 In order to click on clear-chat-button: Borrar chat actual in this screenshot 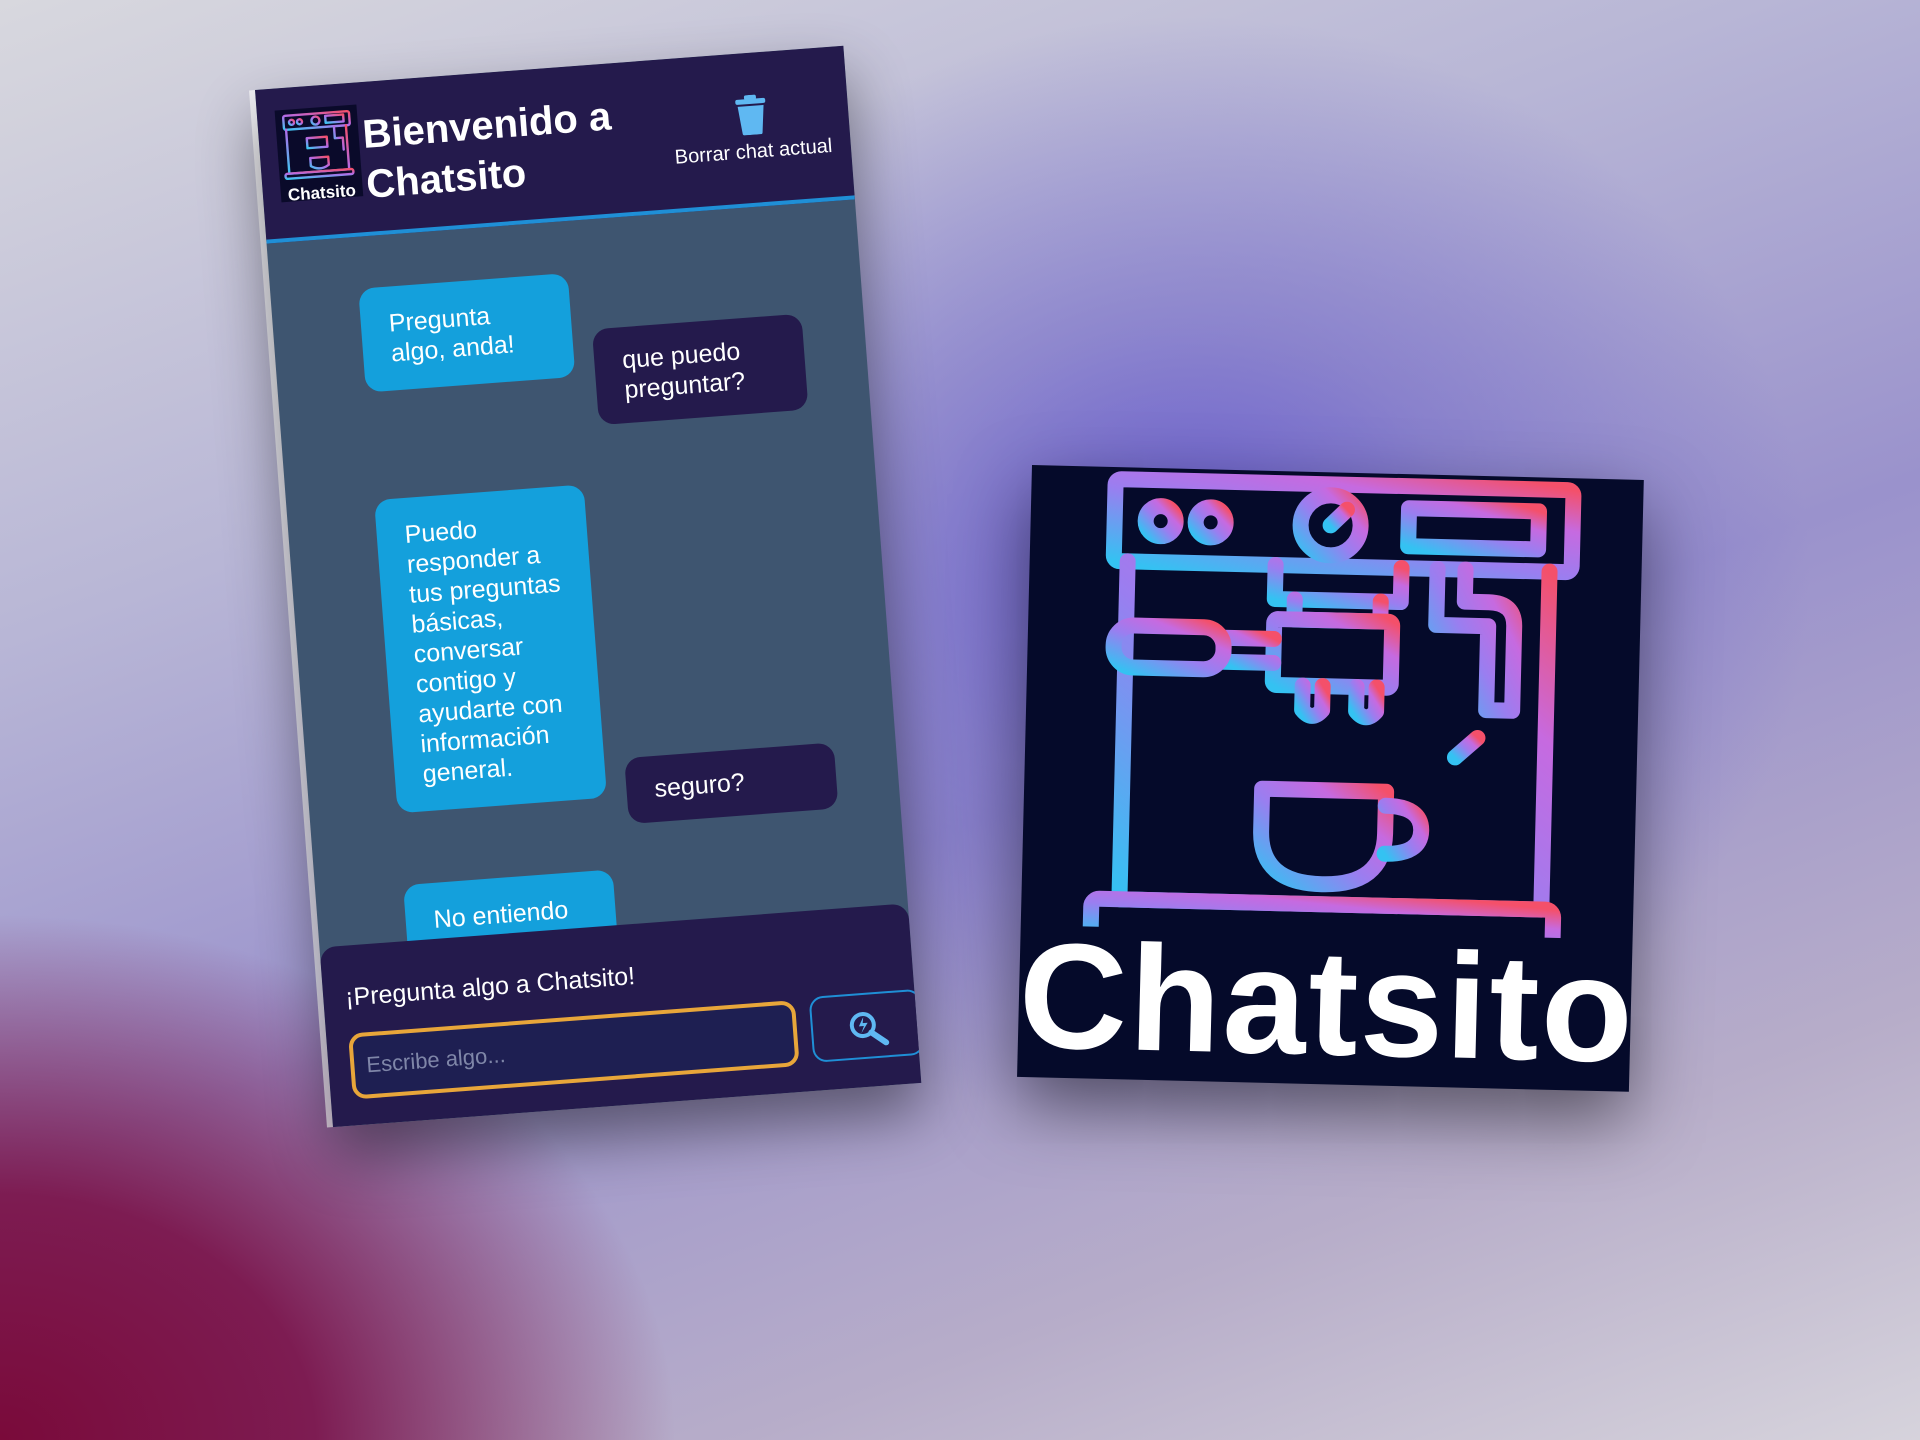, I will do `click(752, 129)`.